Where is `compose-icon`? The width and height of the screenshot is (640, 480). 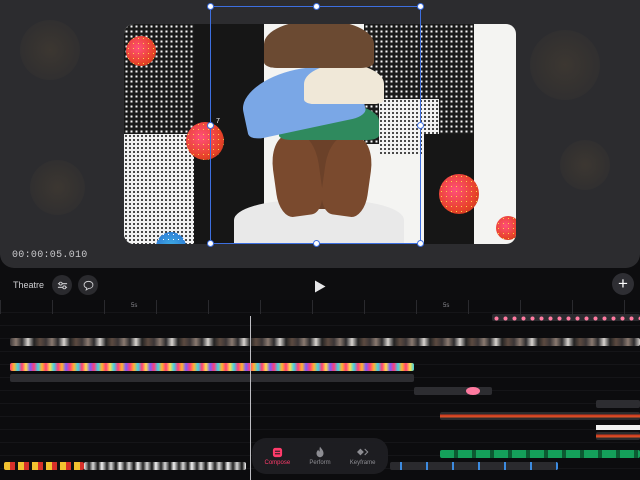 compose-icon is located at coordinates (277, 452).